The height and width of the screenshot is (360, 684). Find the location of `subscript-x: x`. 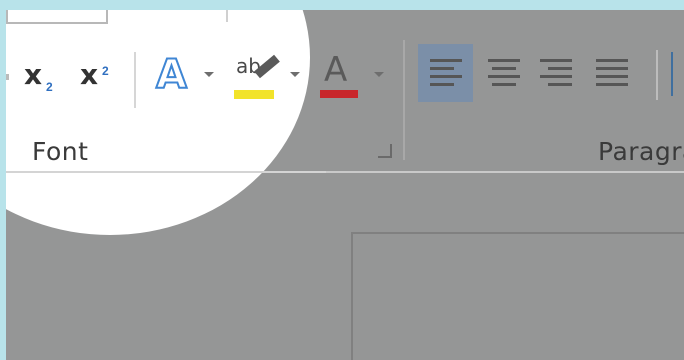

subscript-x: x is located at coordinates (33, 74).